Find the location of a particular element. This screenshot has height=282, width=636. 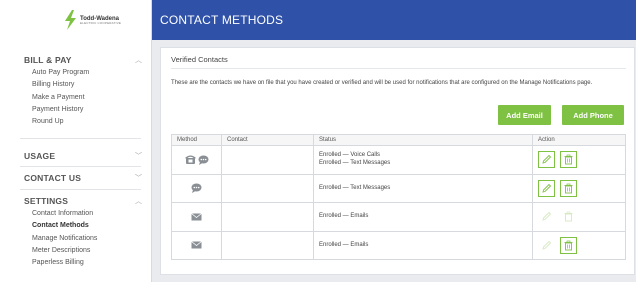

nav-header-usage: USAGE ﹀ is located at coordinates (76, 156).